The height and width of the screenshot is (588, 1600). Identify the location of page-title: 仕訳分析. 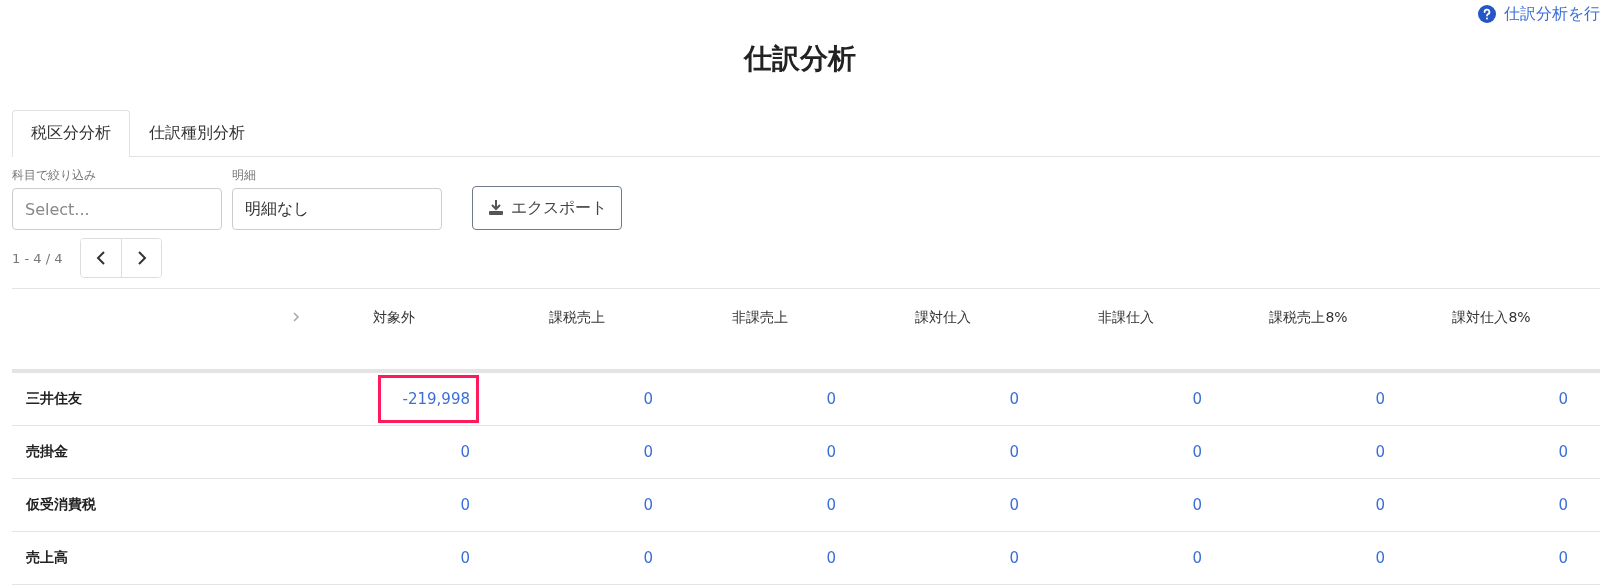
(799, 59).